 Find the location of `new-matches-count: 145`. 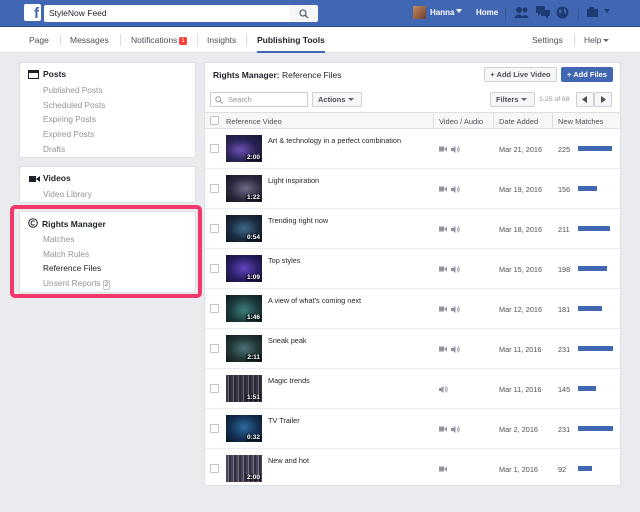

new-matches-count: 145 is located at coordinates (564, 389).